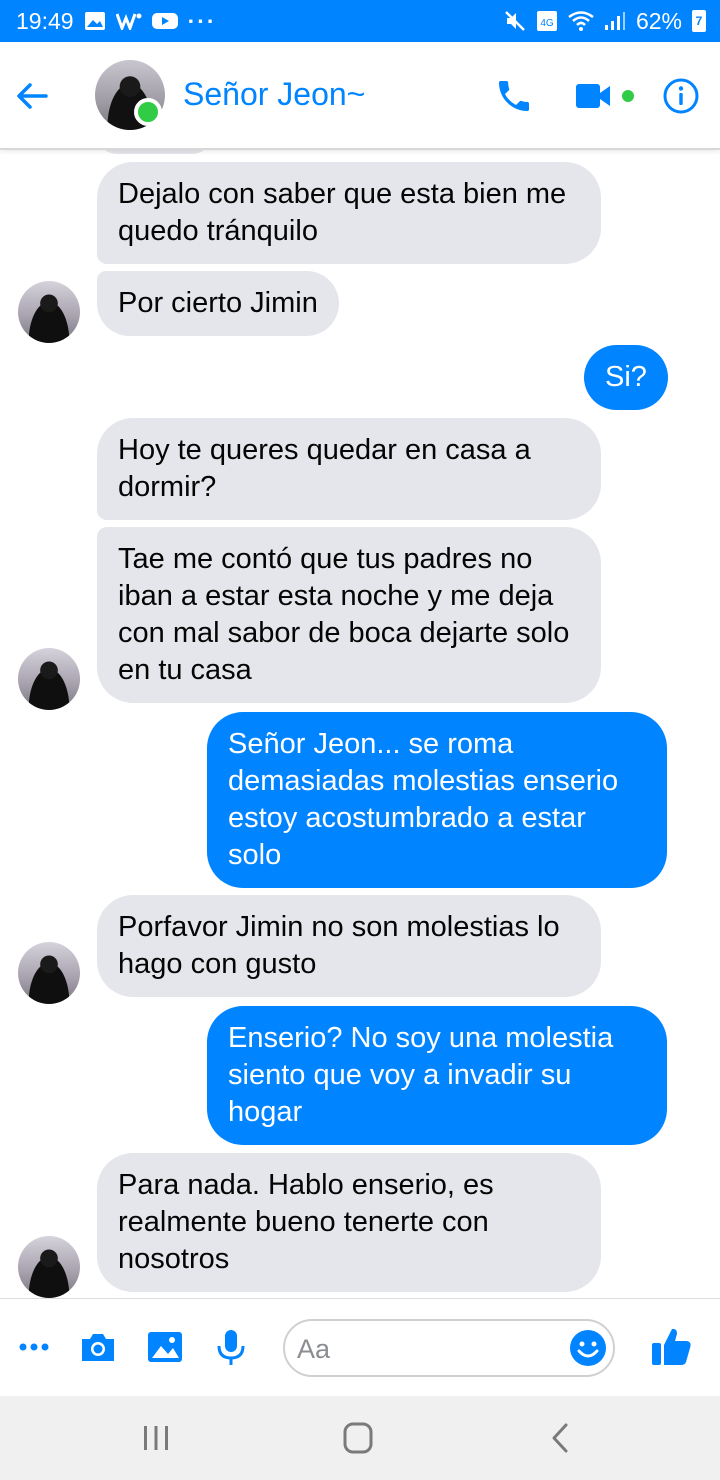 The height and width of the screenshot is (1480, 720). I want to click on recent-apps-icon, so click(156, 1438).